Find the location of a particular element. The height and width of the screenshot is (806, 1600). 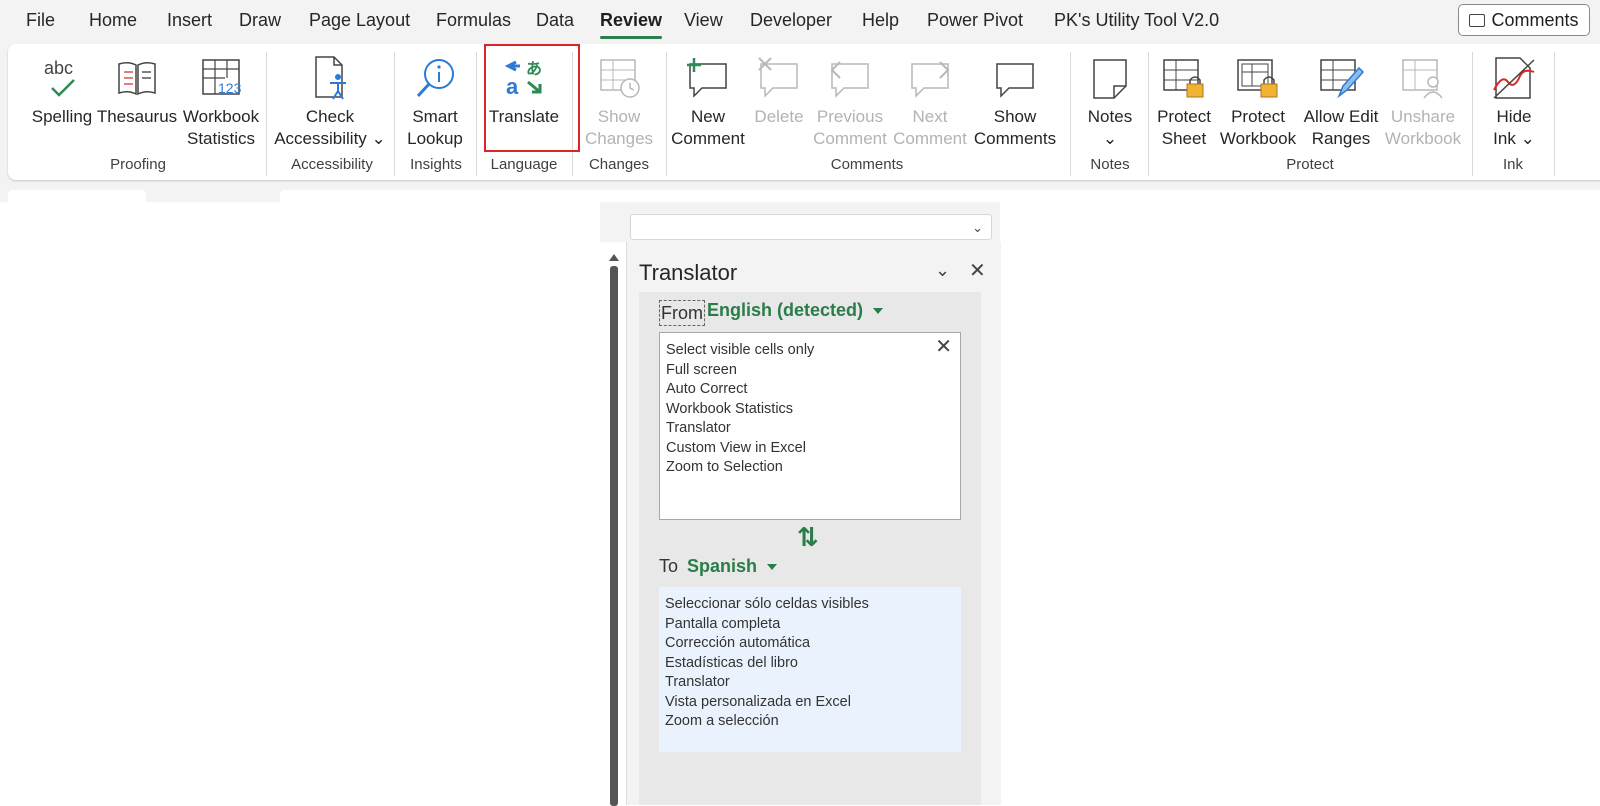

delete-comment-button: Delete is located at coordinates (779, 89).